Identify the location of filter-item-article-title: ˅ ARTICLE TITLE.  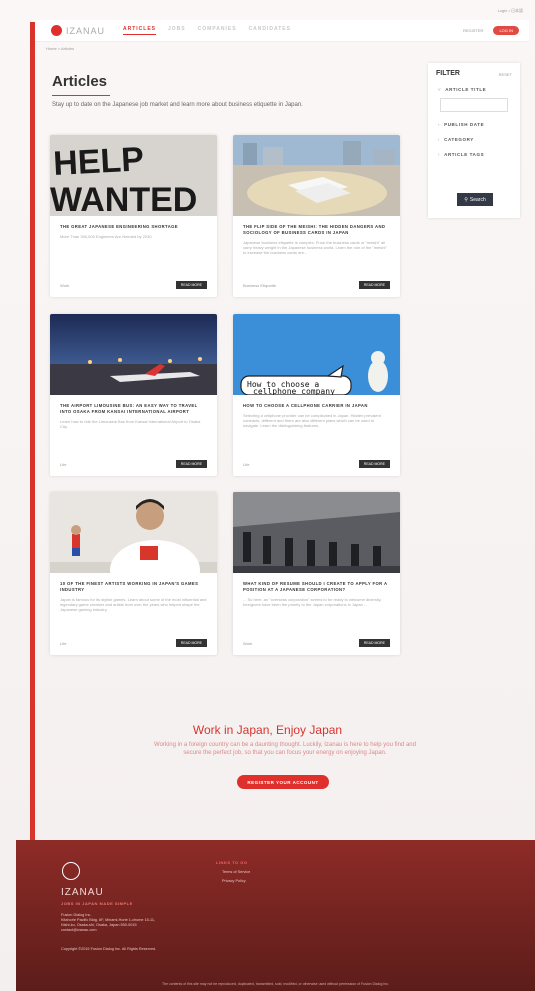
(475, 89).